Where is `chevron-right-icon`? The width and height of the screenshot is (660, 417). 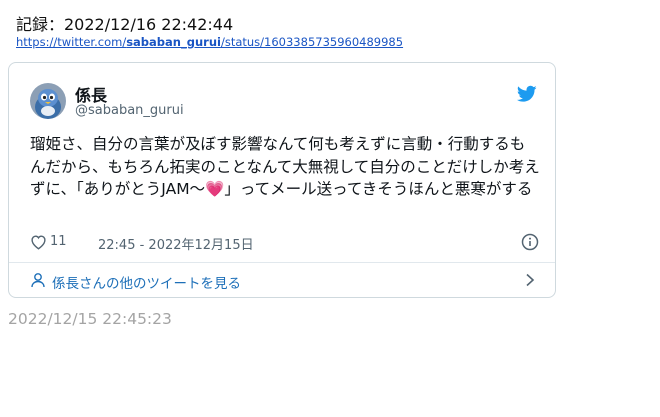
chevron-right-icon is located at coordinates (530, 280).